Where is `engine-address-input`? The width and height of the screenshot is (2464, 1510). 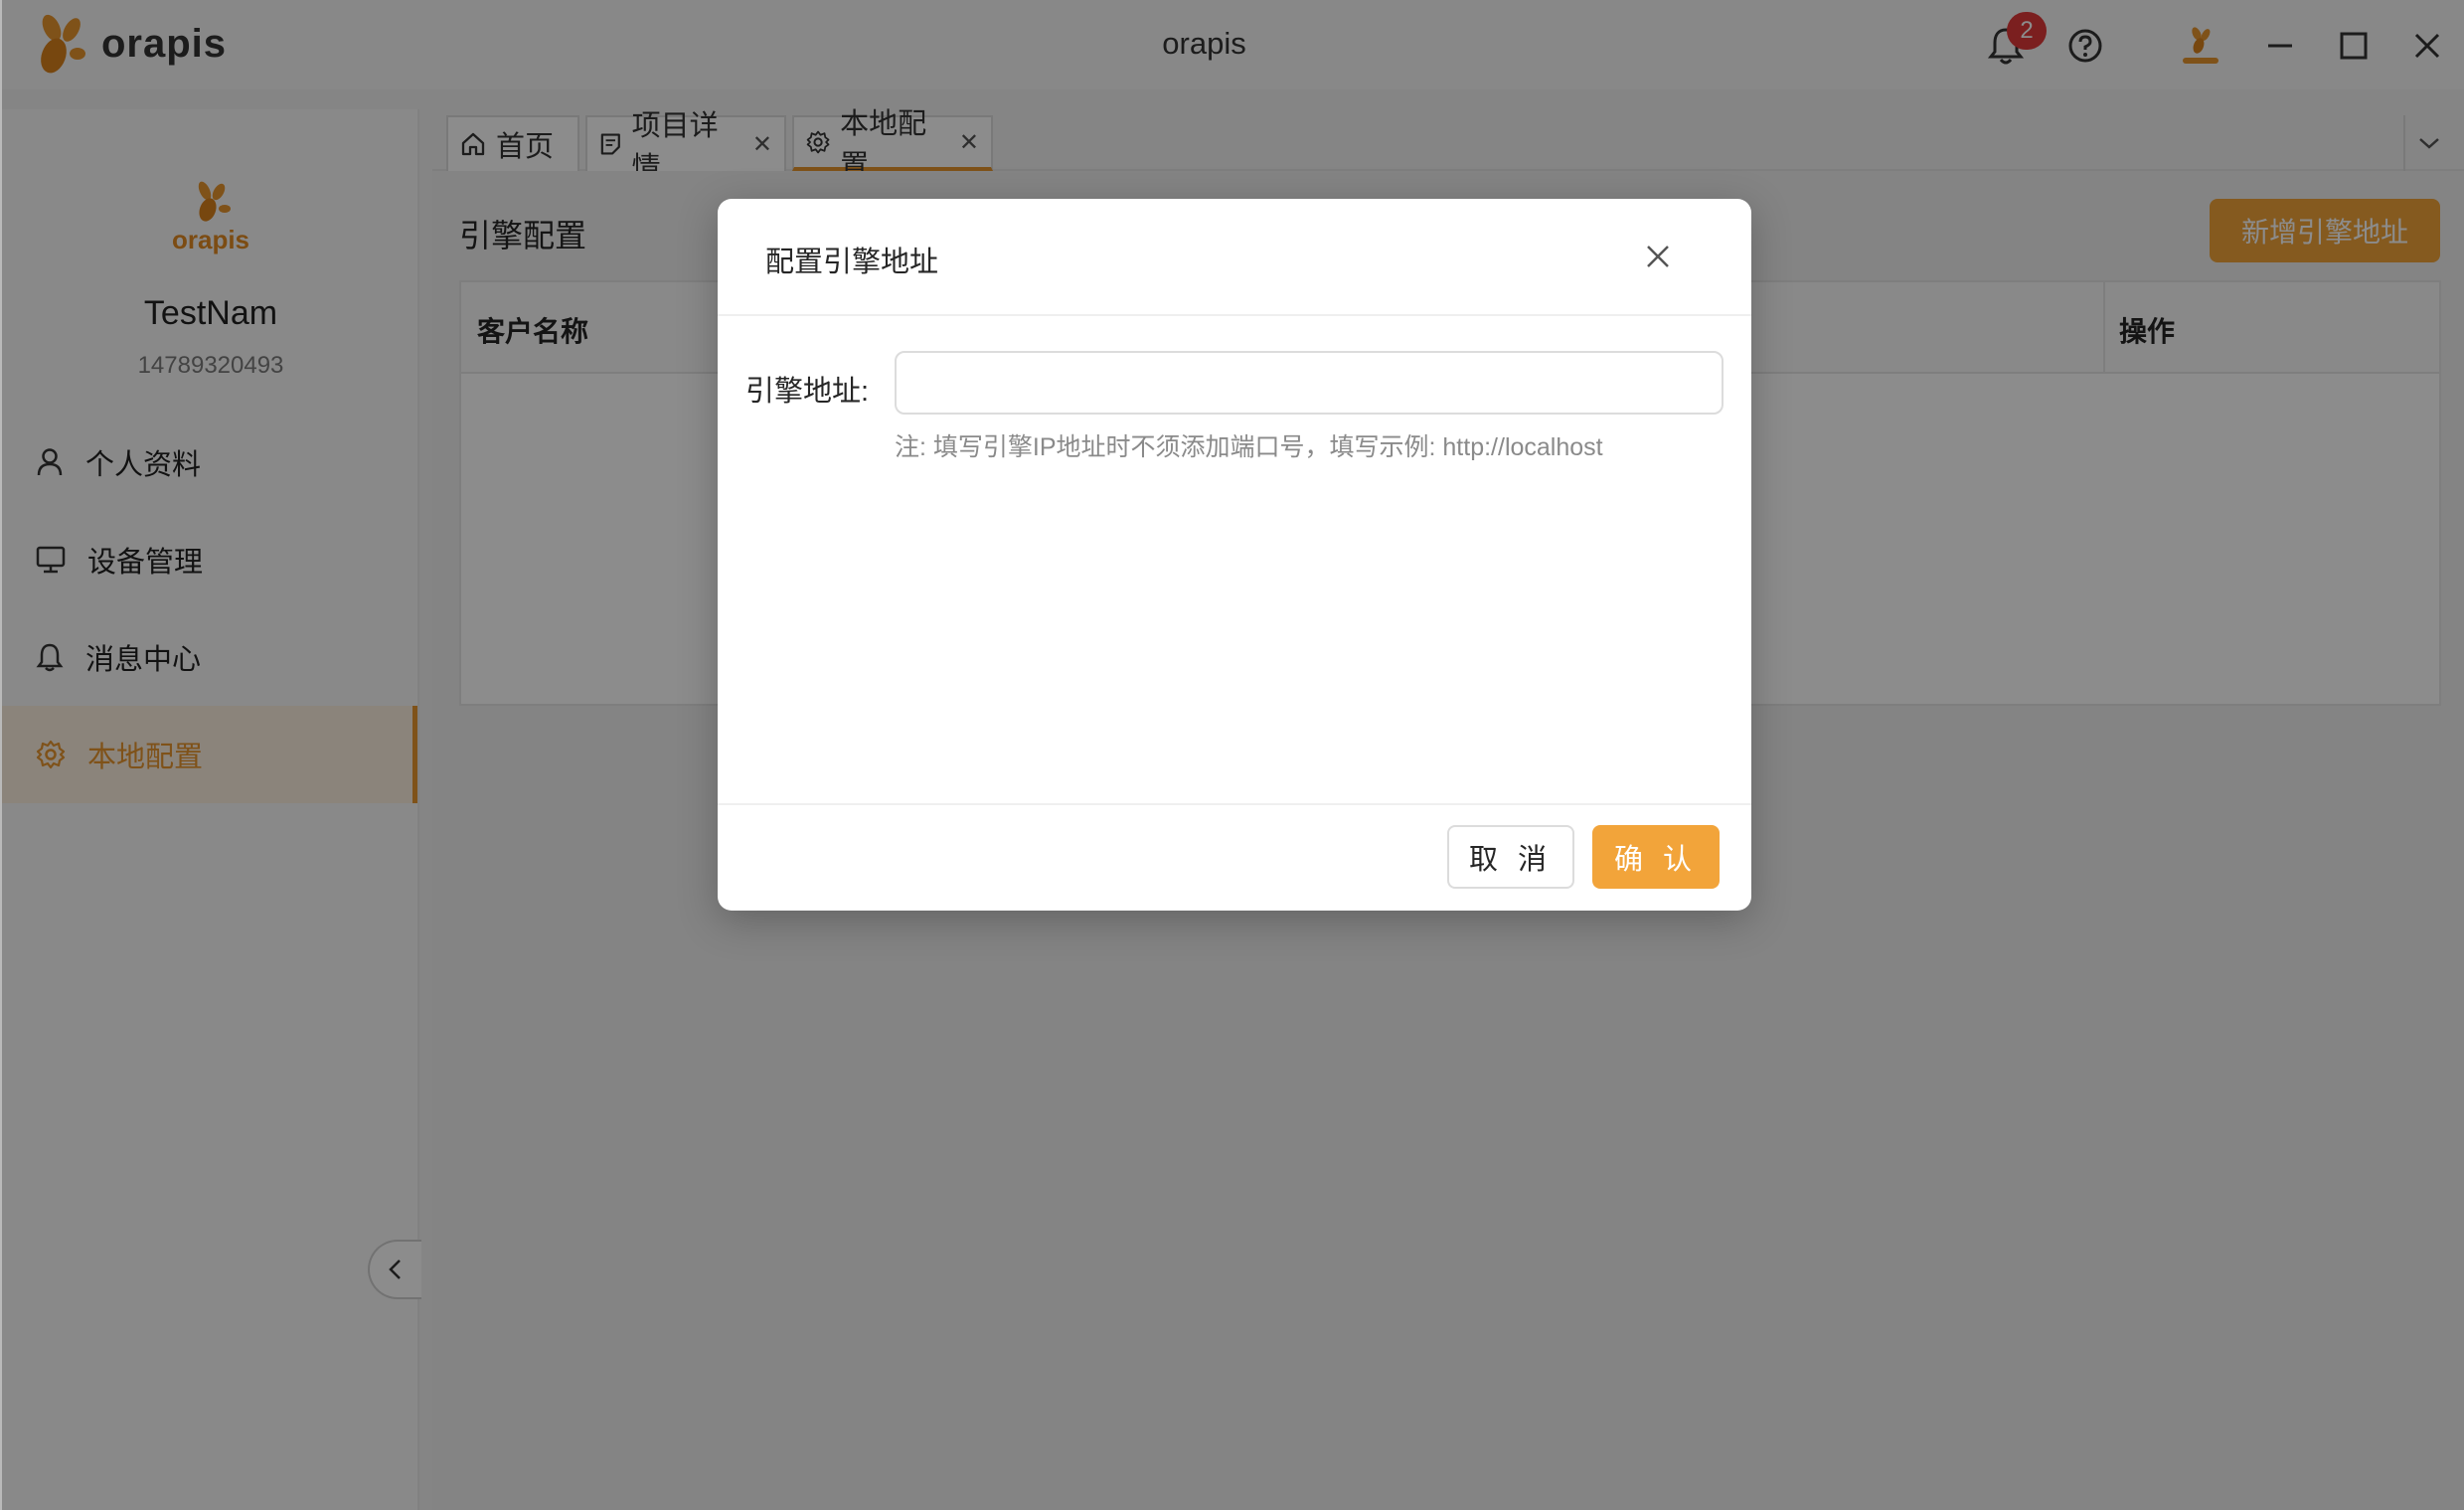
engine-address-input is located at coordinates (1310, 383).